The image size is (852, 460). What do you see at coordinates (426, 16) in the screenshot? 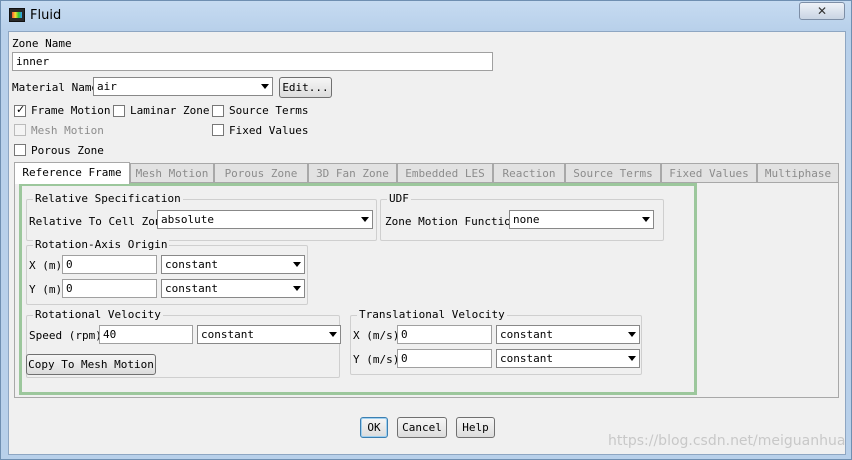
I see `title-bar: Fluid ✕` at bounding box center [426, 16].